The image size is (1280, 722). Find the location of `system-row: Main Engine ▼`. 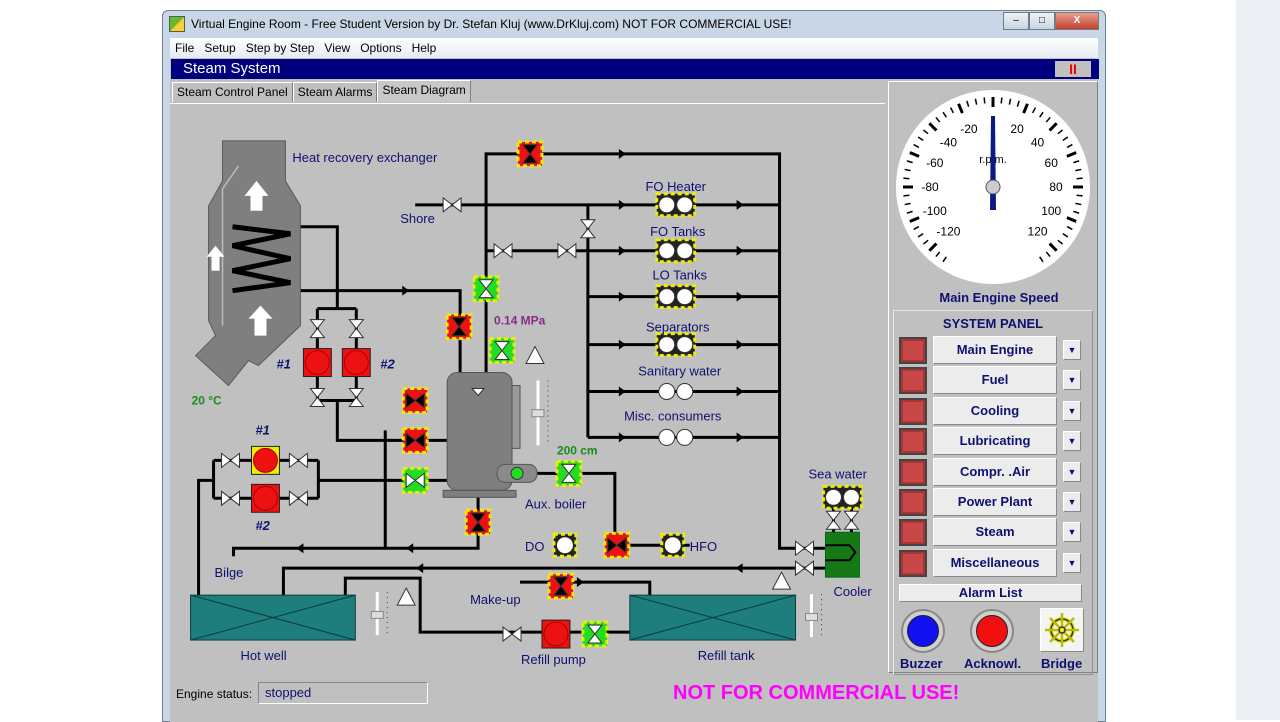

system-row: Main Engine ▼ is located at coordinates (994, 350).